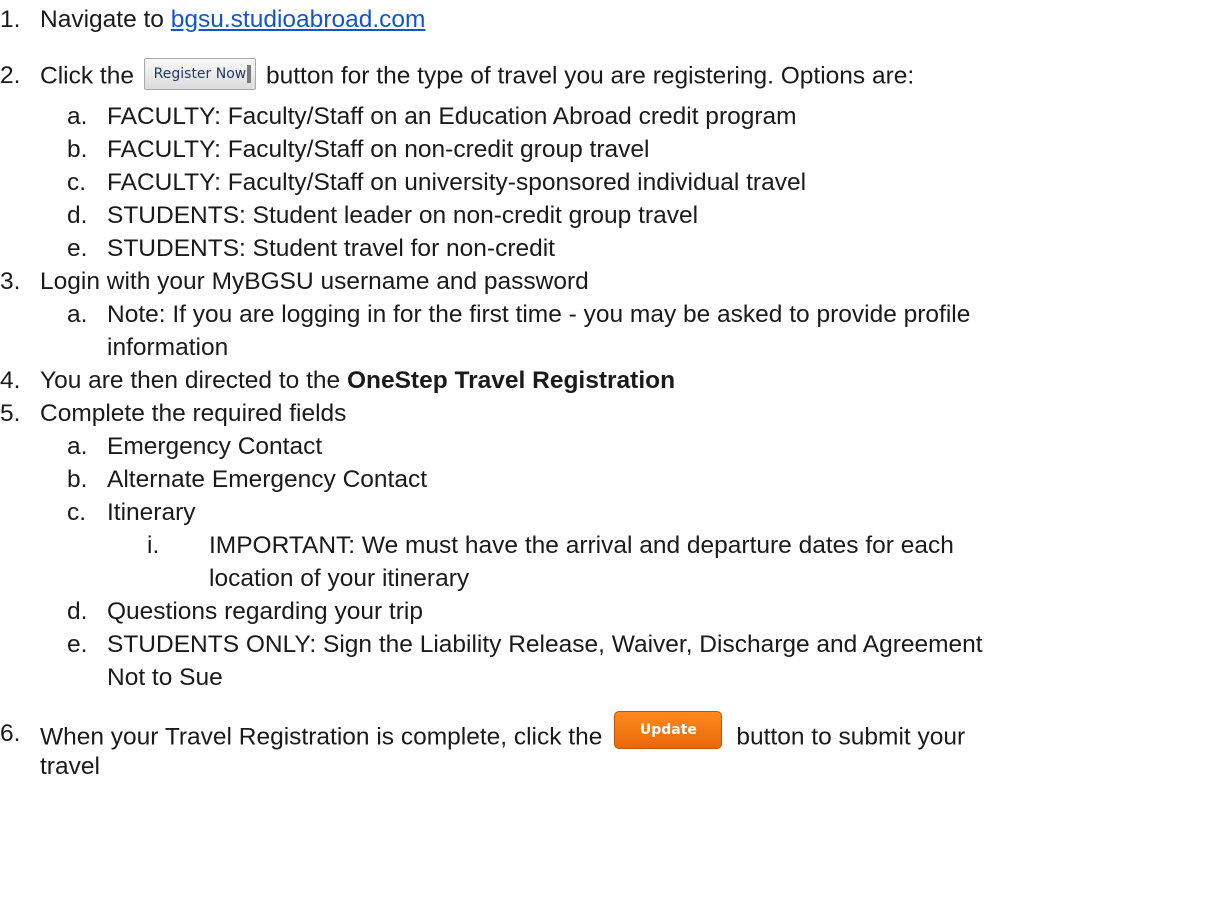 This screenshot has width=1214, height=922. What do you see at coordinates (77, 479) in the screenshot?
I see `field-letter: b.` at bounding box center [77, 479].